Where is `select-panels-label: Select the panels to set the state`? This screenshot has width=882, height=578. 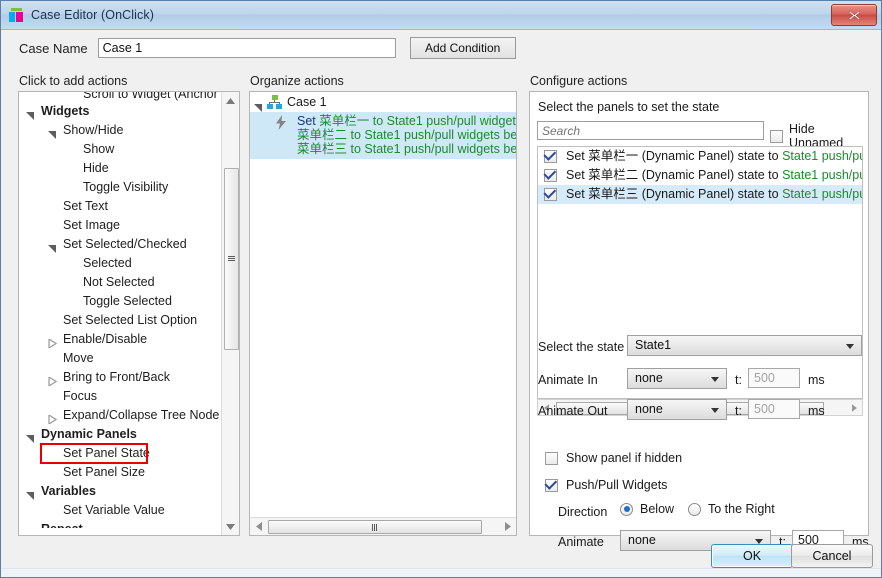 select-panels-label: Select the panels to set the state is located at coordinates (629, 107).